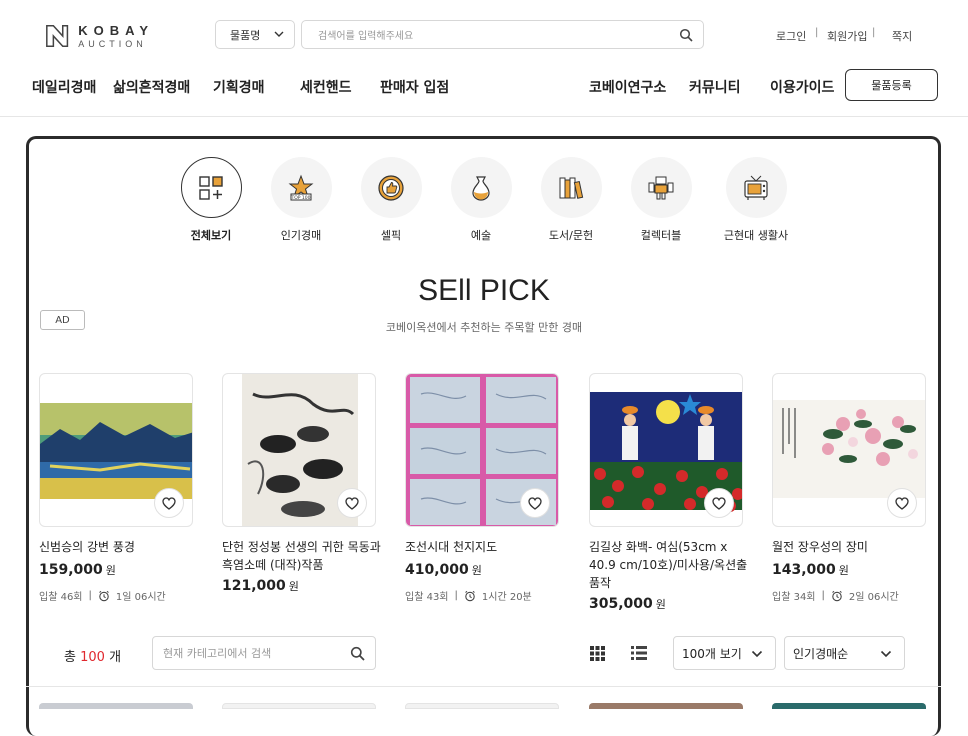  I want to click on time-left: 2일 06시간, so click(873, 597).